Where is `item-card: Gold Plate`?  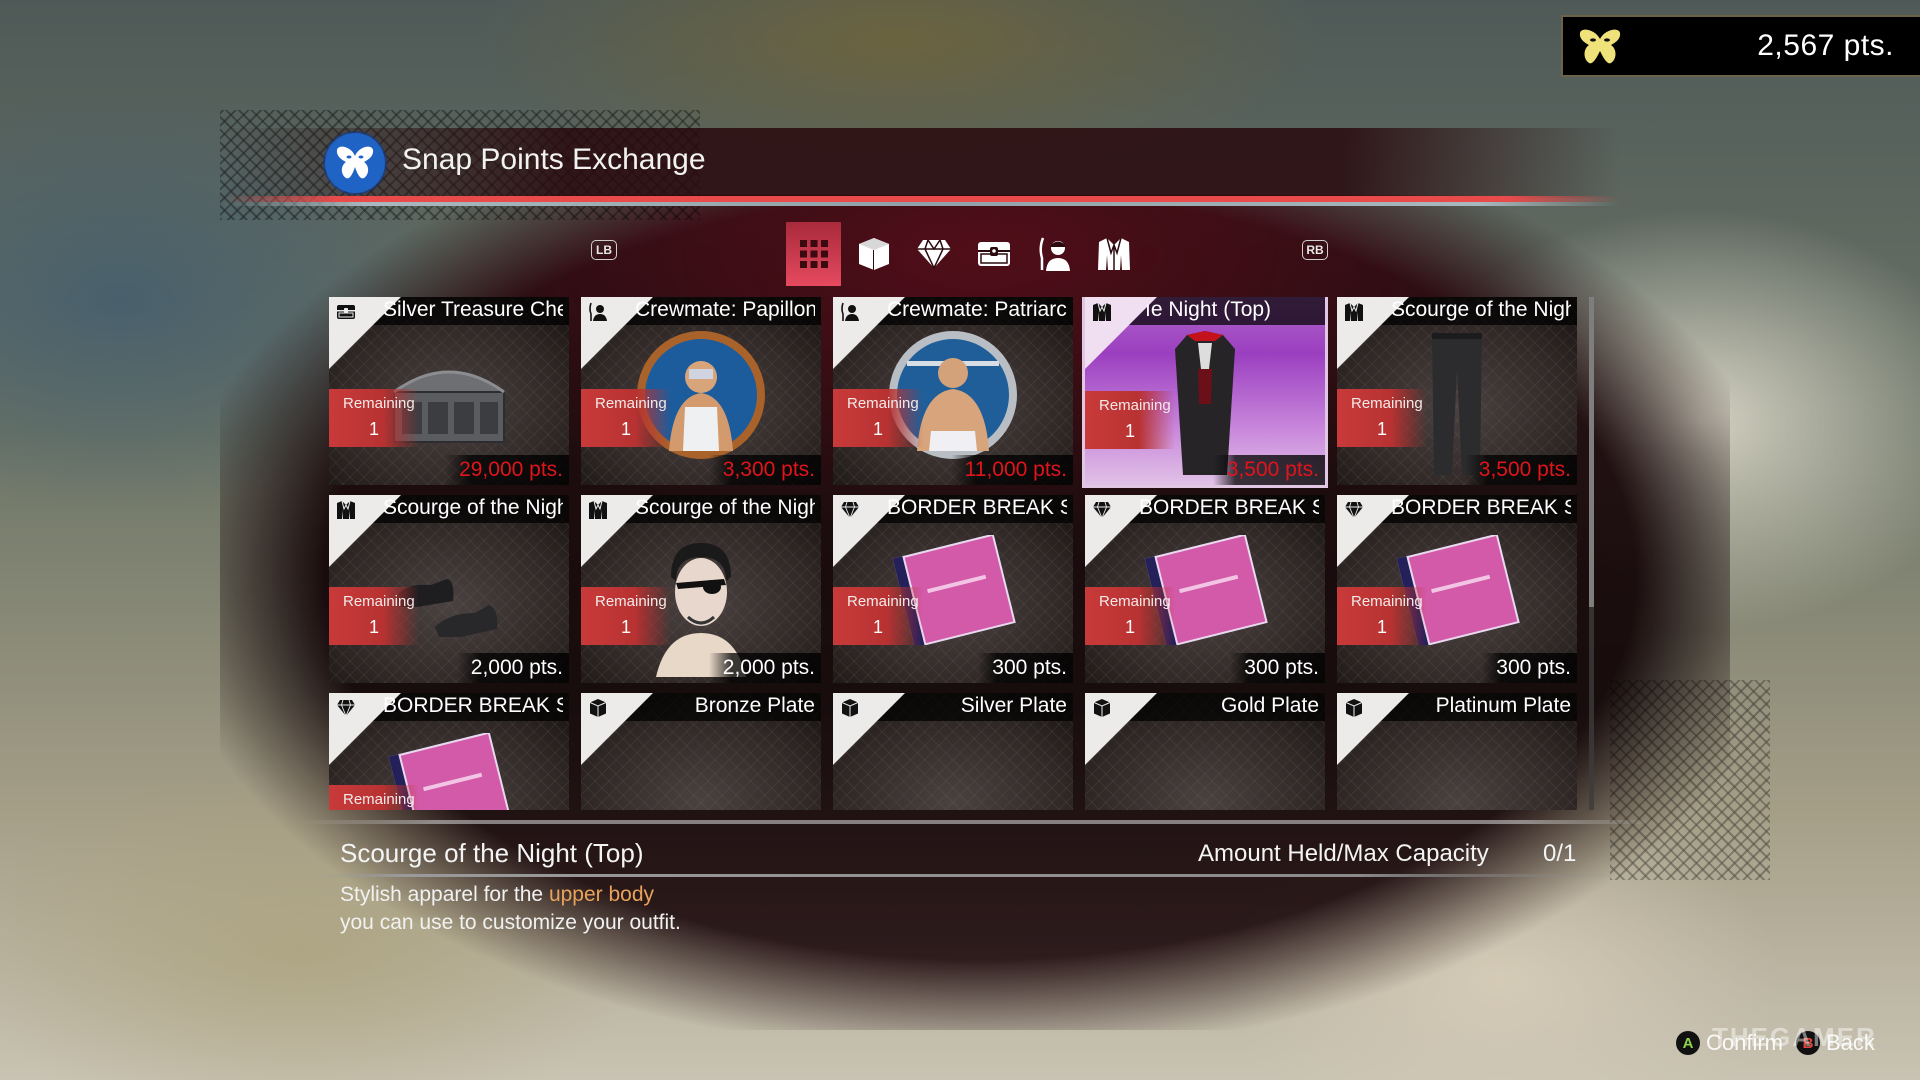 item-card: Gold Plate is located at coordinates (1205, 751).